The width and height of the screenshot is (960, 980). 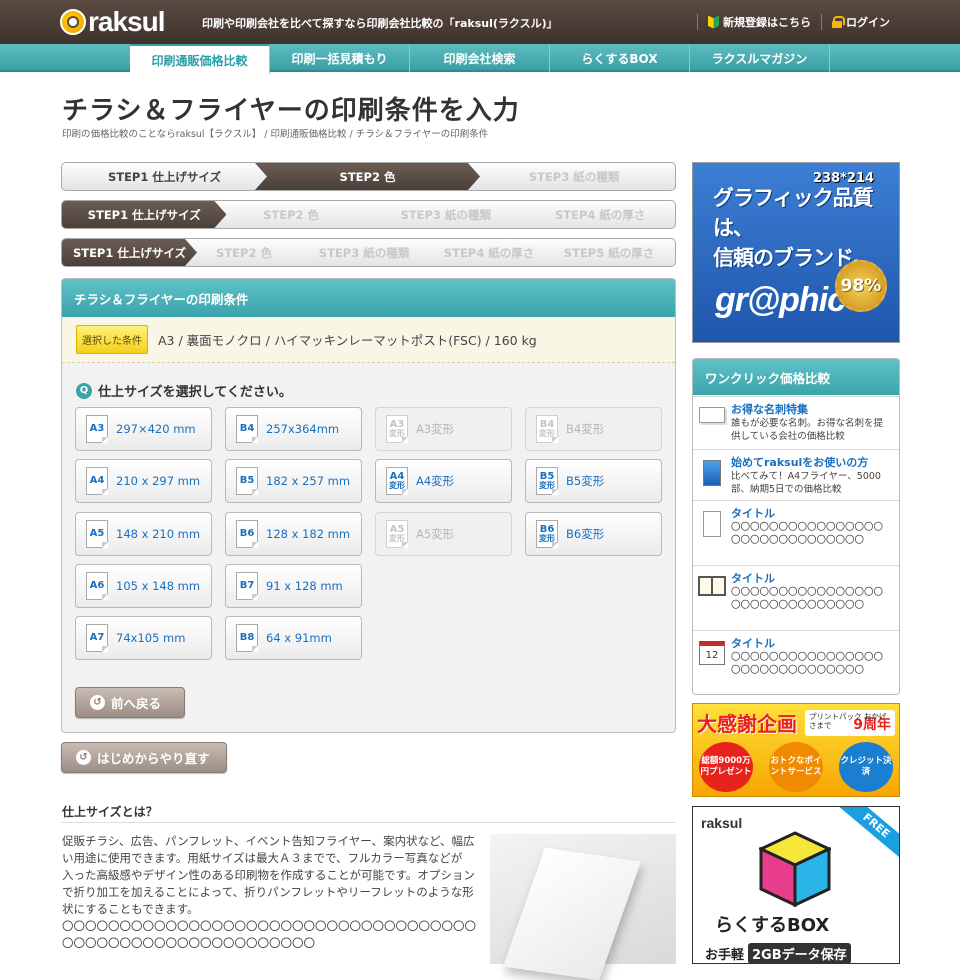 I want to click on size-option: B8 64 x 91mm, so click(x=293, y=638).